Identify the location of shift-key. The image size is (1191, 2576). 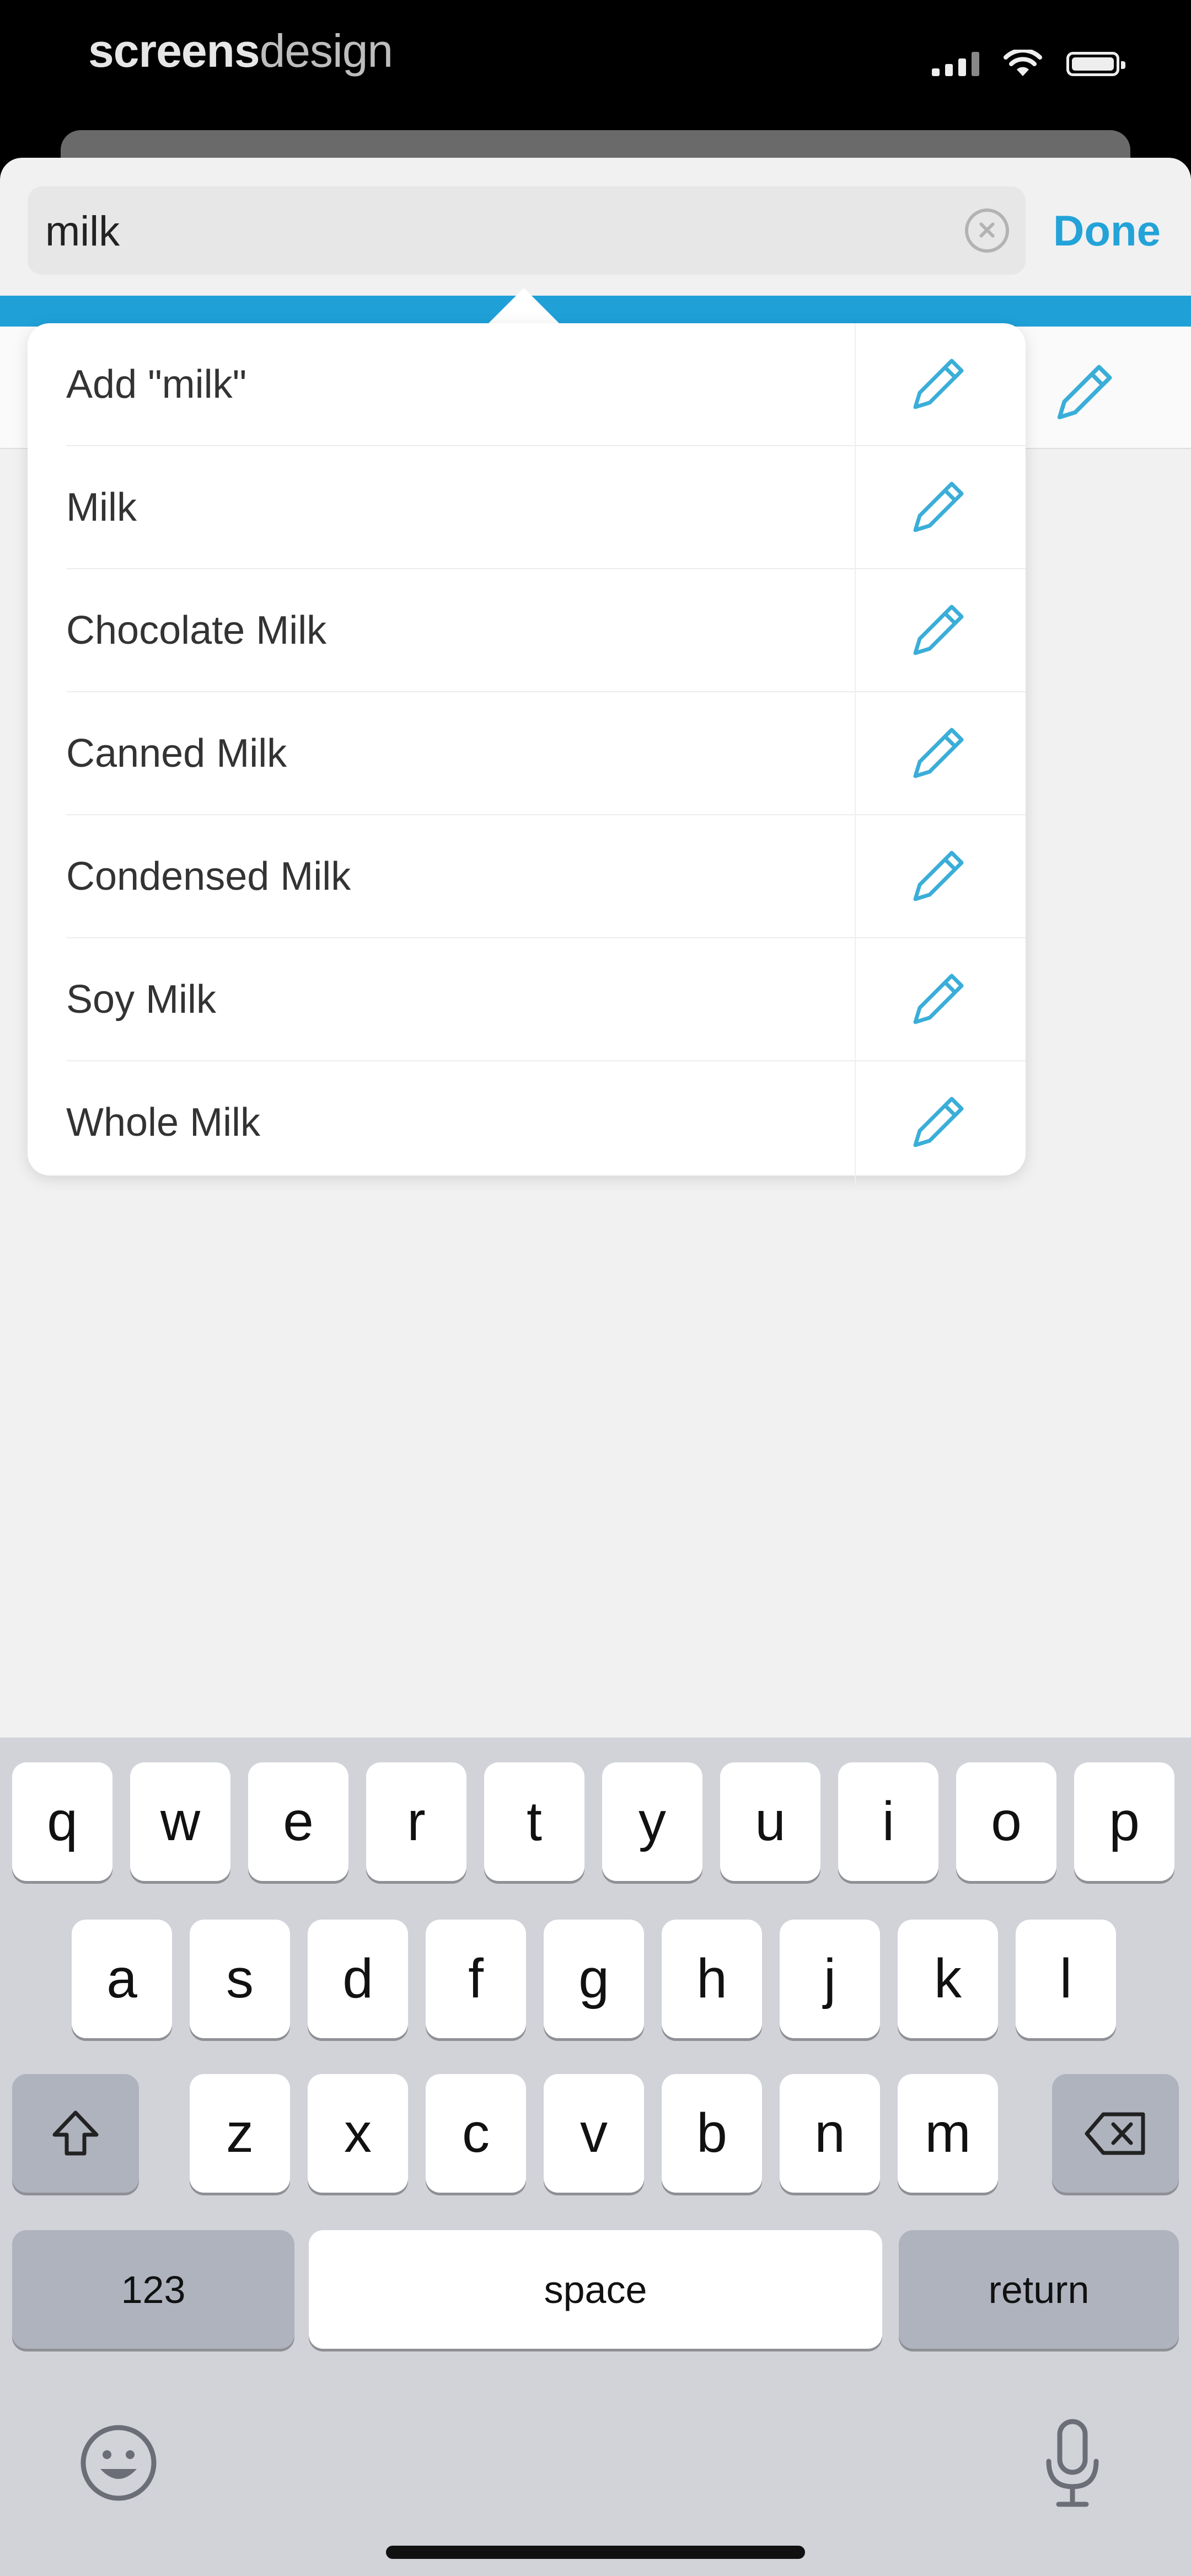
(76, 2133).